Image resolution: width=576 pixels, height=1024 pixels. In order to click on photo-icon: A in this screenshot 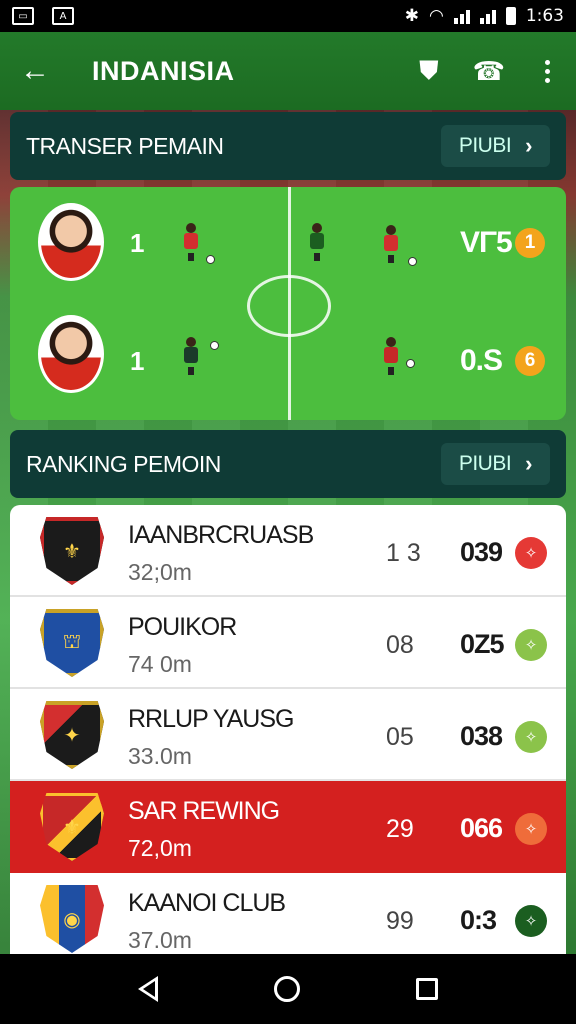, I will do `click(63, 16)`.